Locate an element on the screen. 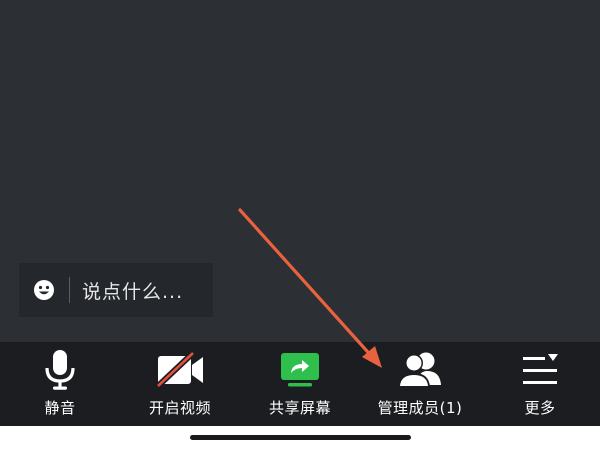 Image resolution: width=600 pixels, height=450 pixels. emoji-icon is located at coordinates (44, 290).